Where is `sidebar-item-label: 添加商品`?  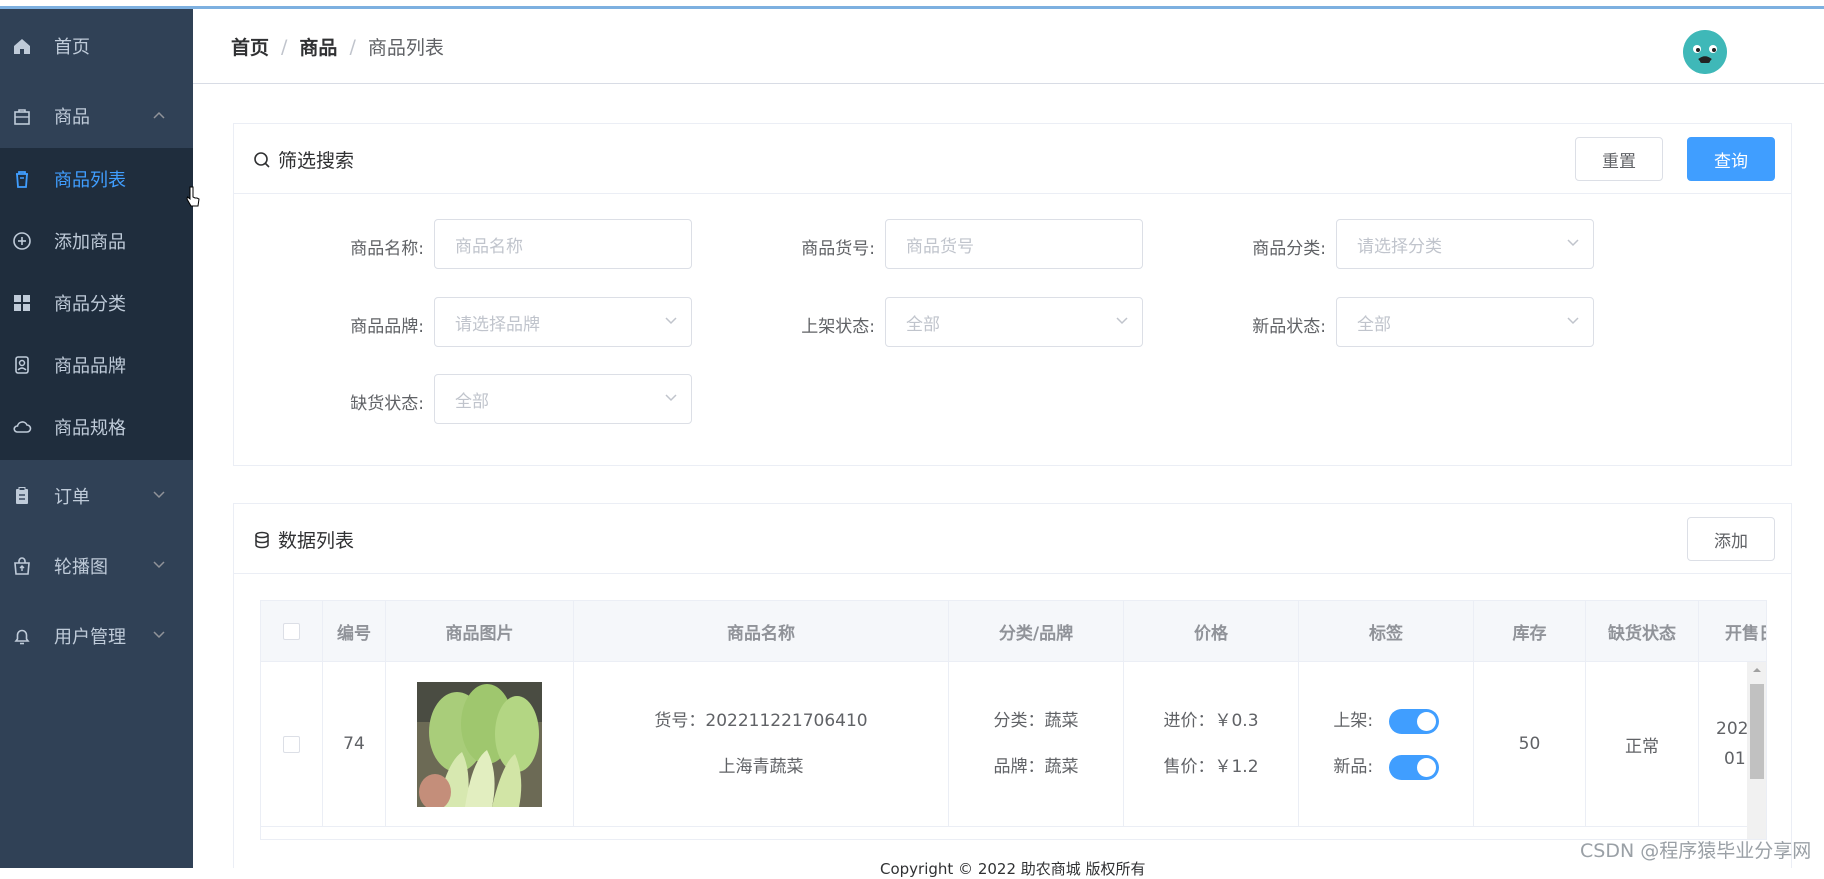
sidebar-item-label: 添加商品 is located at coordinates (90, 242).